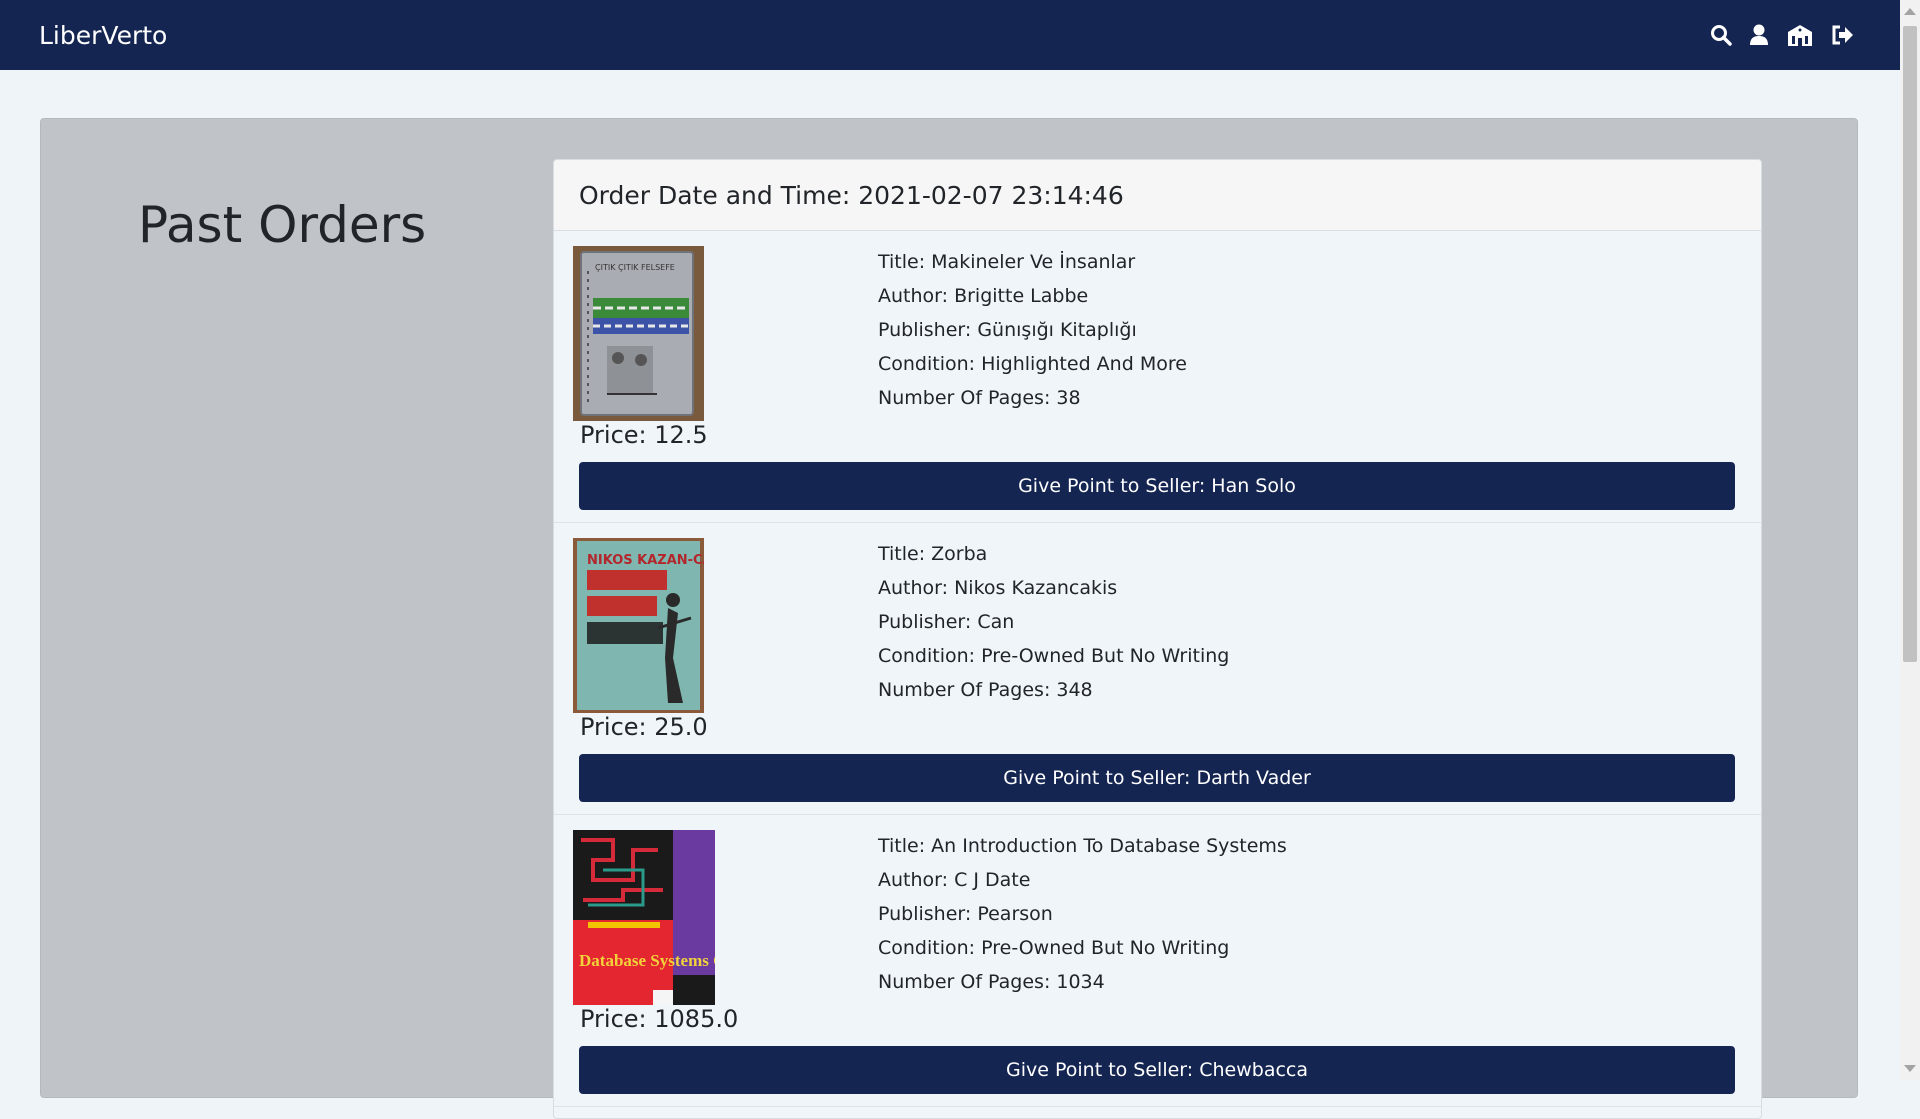 The height and width of the screenshot is (1119, 1920). I want to click on book-cover-image: ÇITIK ÇITIK FELSEFE, so click(638, 333).